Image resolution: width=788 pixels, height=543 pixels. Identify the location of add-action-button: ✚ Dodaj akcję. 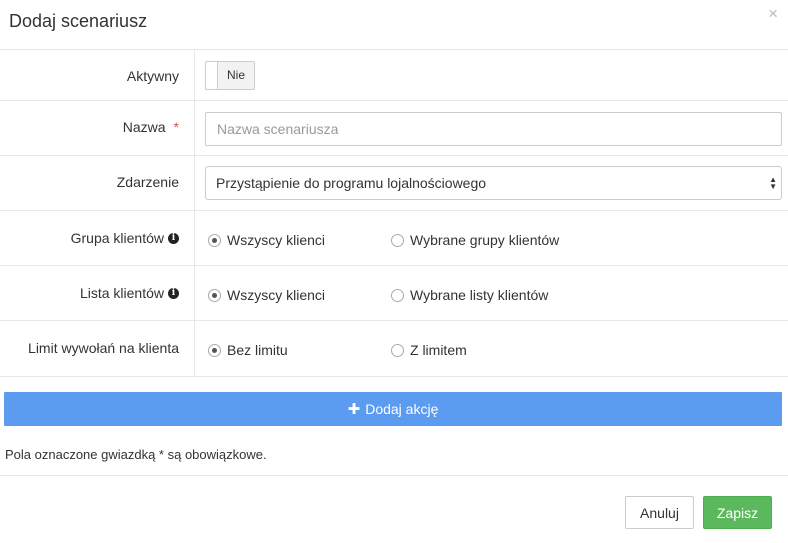
(393, 409).